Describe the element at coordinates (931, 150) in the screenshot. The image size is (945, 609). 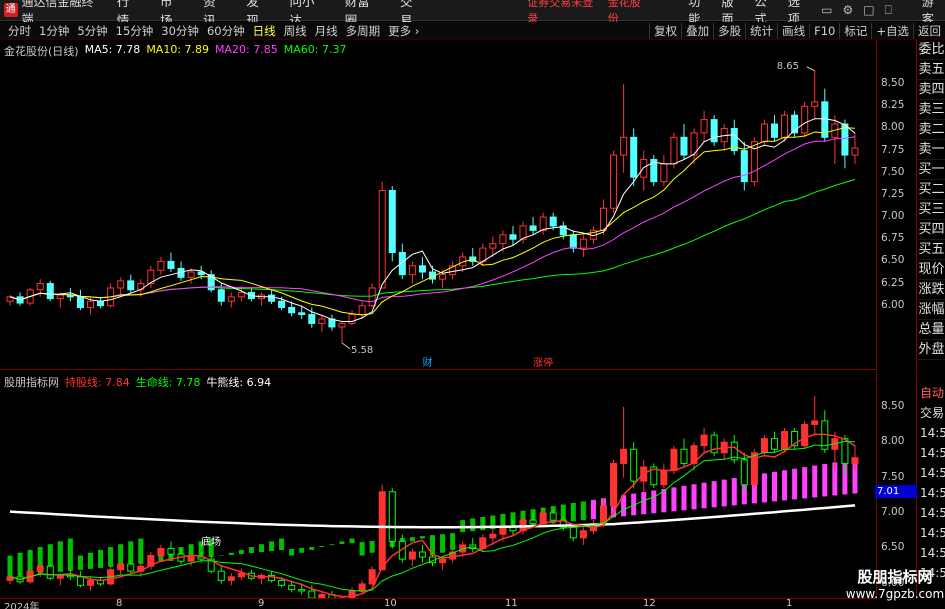
I see `side-tab: 卖一` at that location.